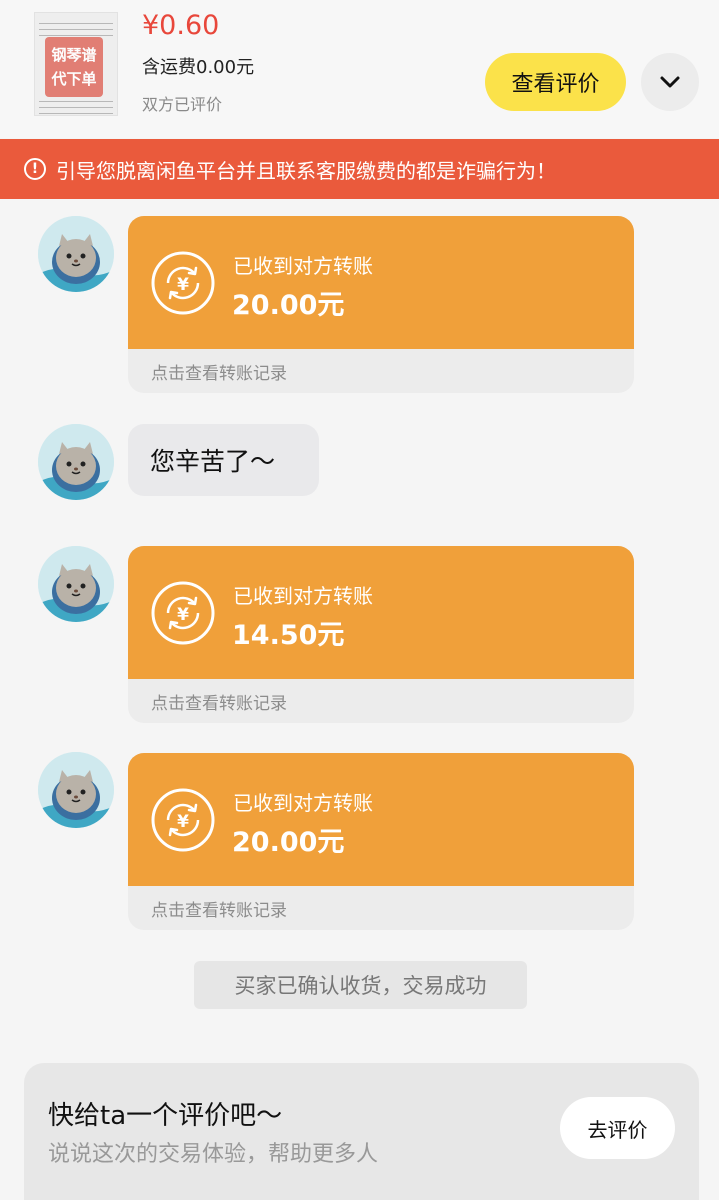 The height and width of the screenshot is (1200, 719). What do you see at coordinates (381, 612) in the screenshot?
I see `transfer-card-body: ¥ 已收到对方转账 14.50元` at bounding box center [381, 612].